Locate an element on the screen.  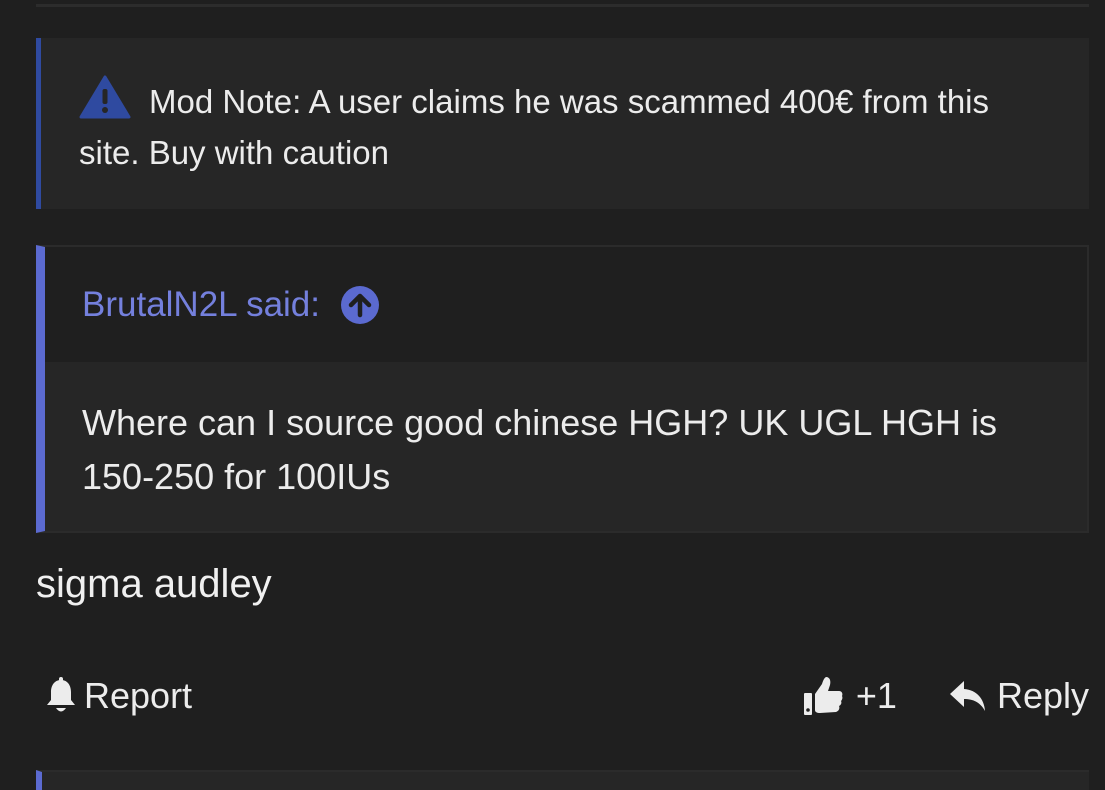
post-body: sigma audley is located at coordinates (154, 584).